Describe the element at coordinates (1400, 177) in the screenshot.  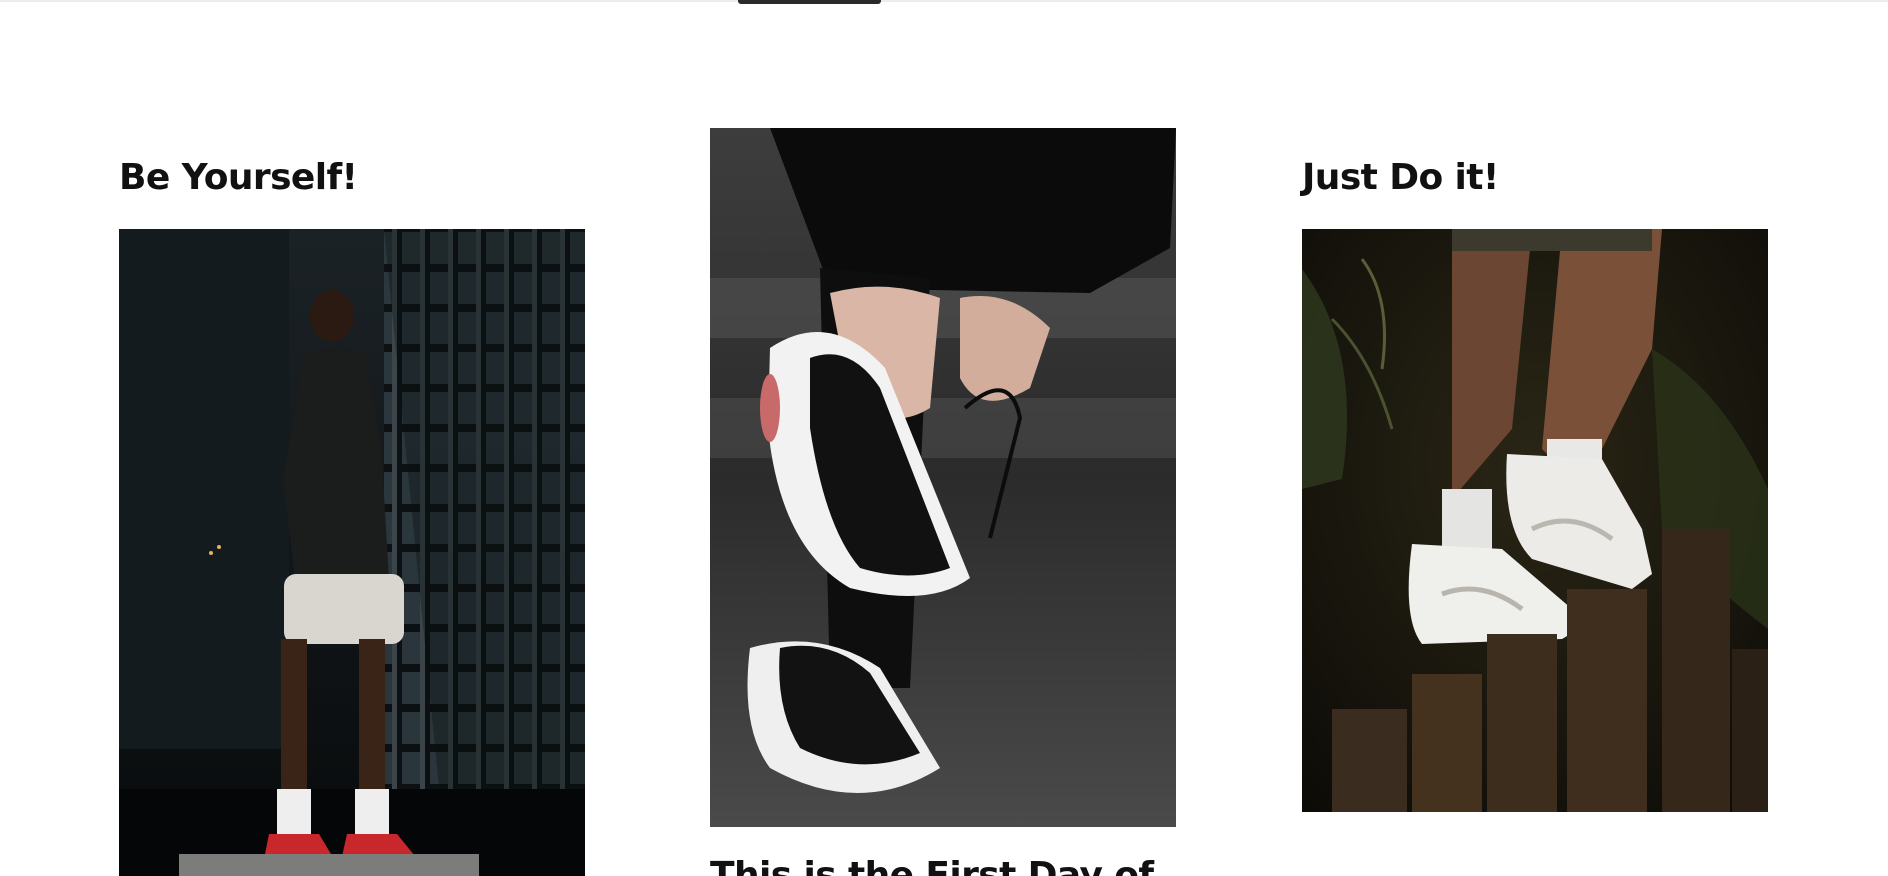
I see `card-title-just-do-it: Just Do it!` at that location.